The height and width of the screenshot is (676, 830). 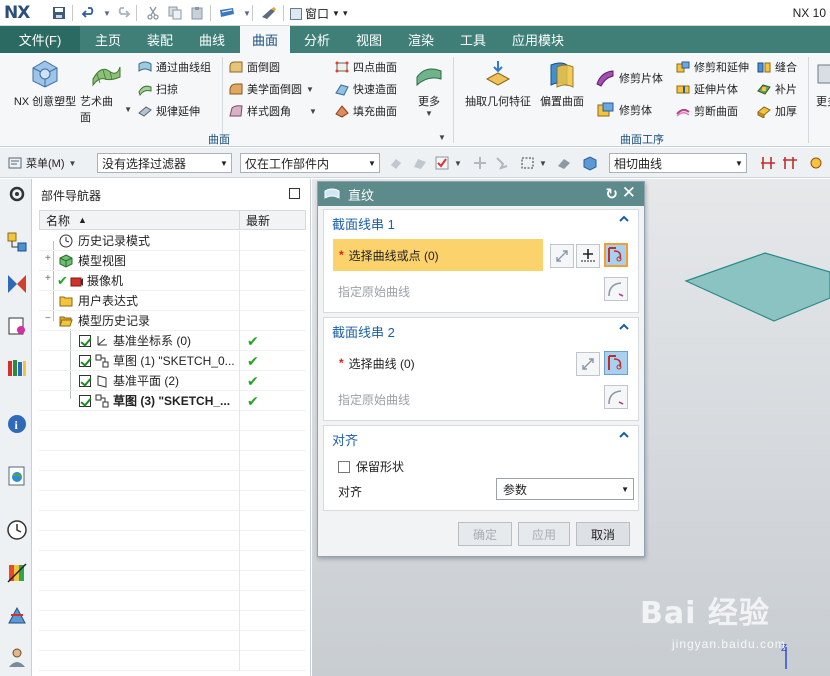 What do you see at coordinates (17, 616) in the screenshot?
I see `process-studio-icon` at bounding box center [17, 616].